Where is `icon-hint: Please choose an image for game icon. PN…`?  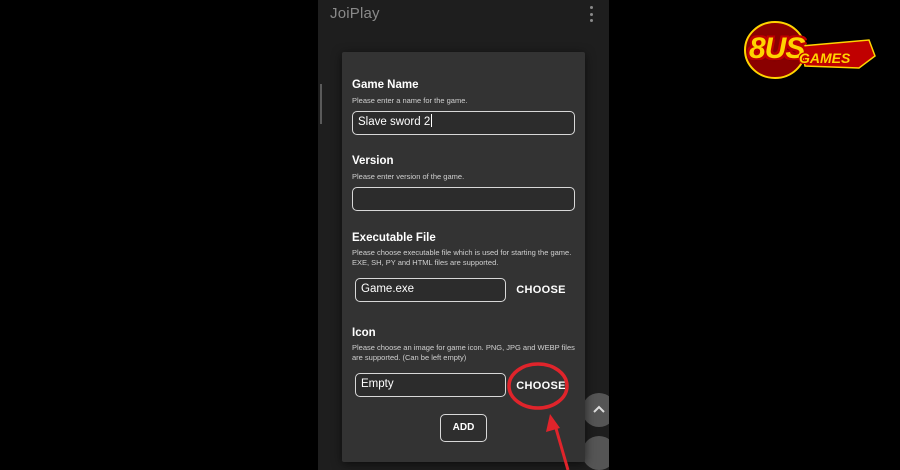
icon-hint: Please choose an image for game icon. PN… is located at coordinates (463, 352).